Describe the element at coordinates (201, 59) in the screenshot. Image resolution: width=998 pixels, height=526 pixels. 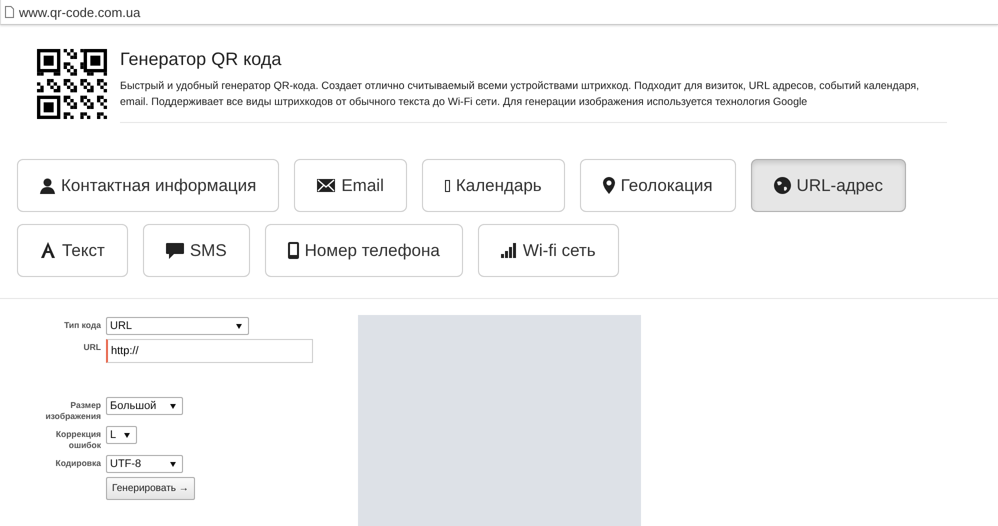
I see `page-title: Генератор QR кода` at that location.